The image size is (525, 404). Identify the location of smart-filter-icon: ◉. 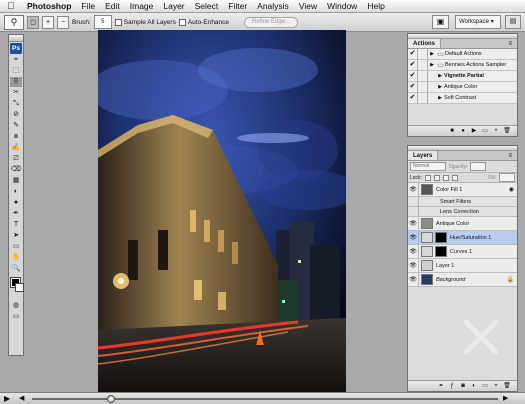
(511, 189).